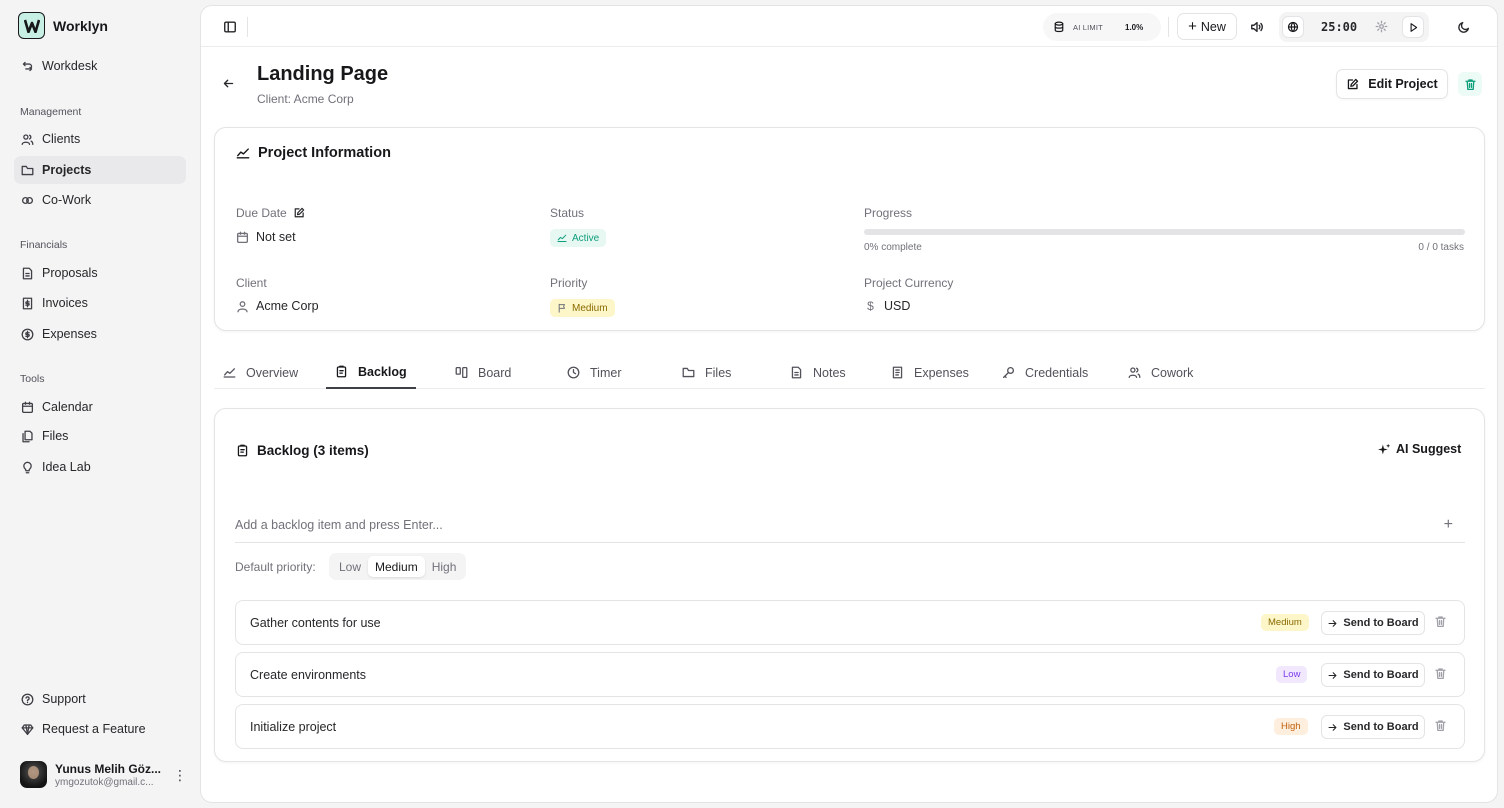  I want to click on page-title: Landing Page, so click(323, 74).